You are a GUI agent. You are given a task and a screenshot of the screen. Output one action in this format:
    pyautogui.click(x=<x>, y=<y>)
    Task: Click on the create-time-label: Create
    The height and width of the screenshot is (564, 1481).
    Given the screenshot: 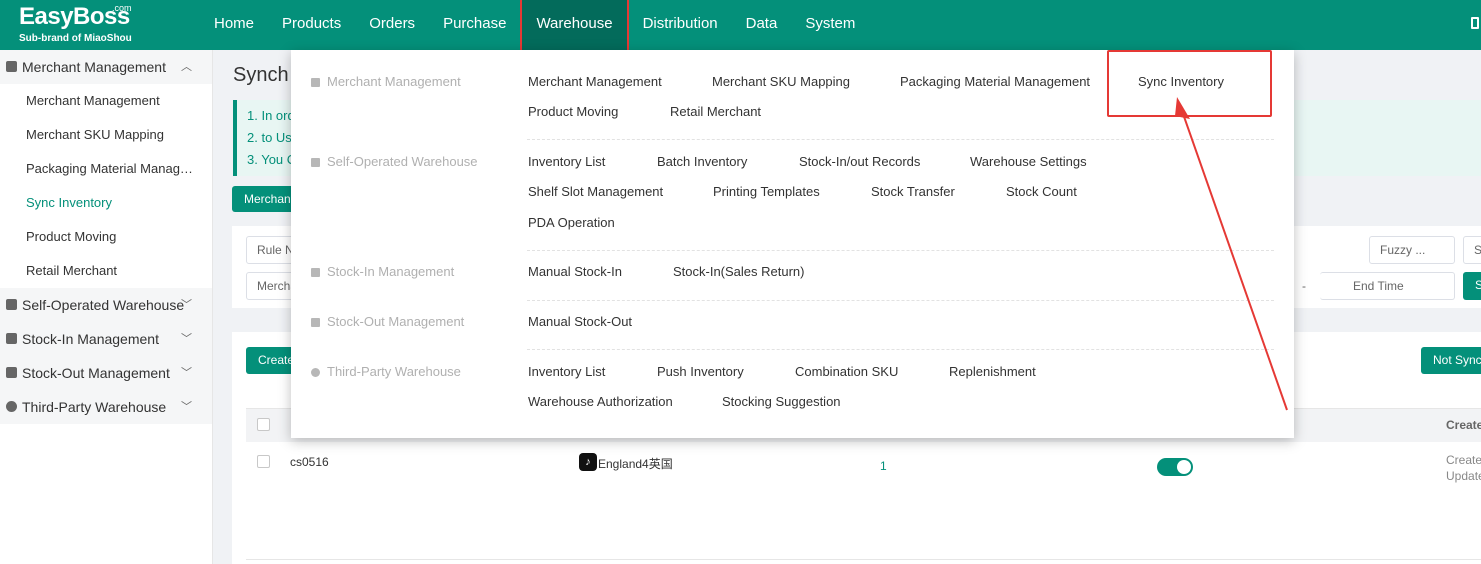 What is the action you would take?
    pyautogui.click(x=1463, y=460)
    